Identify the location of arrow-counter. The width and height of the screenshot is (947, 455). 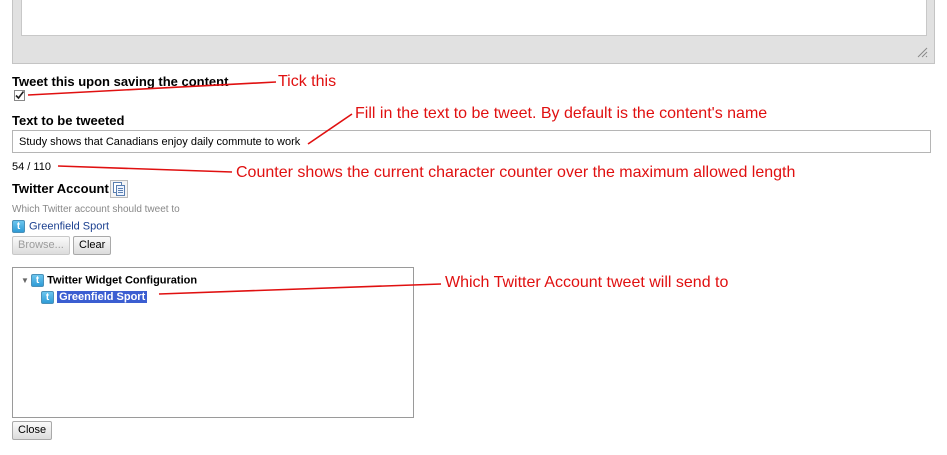
(145, 169).